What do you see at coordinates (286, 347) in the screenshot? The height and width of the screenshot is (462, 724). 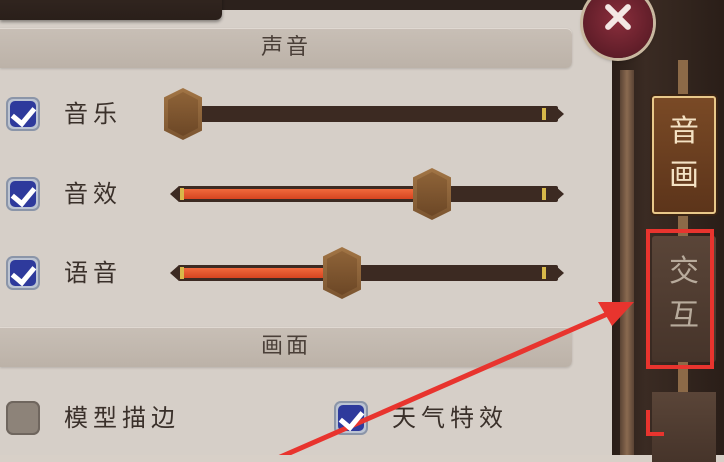 I see `section-header-display: 画面` at bounding box center [286, 347].